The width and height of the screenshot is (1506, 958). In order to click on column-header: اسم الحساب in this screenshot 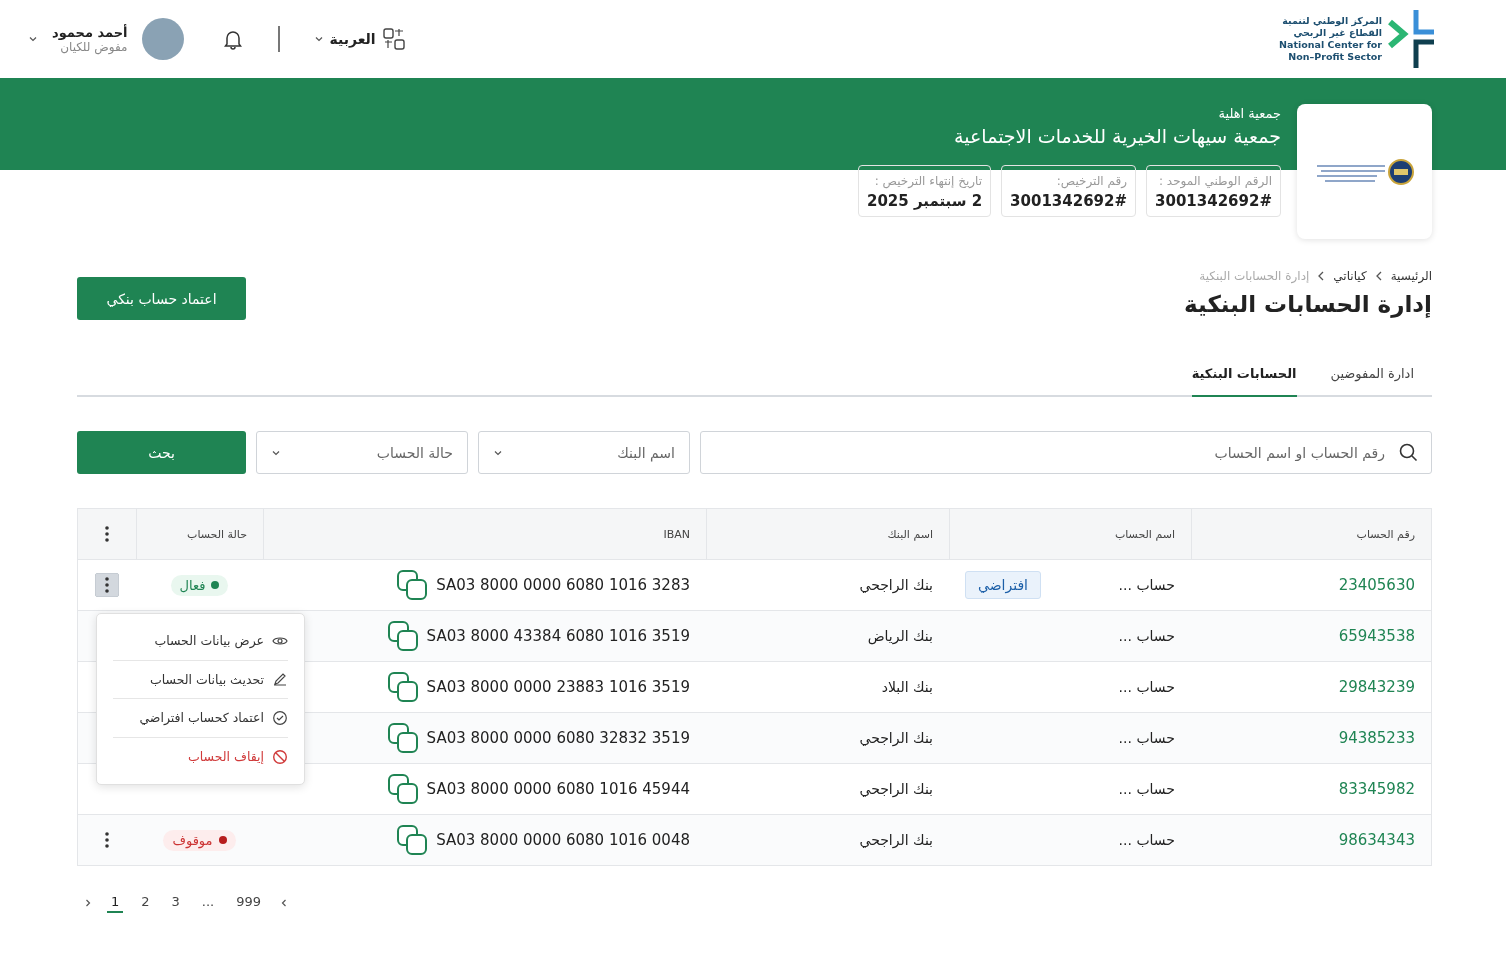, I will do `click(1070, 534)`.